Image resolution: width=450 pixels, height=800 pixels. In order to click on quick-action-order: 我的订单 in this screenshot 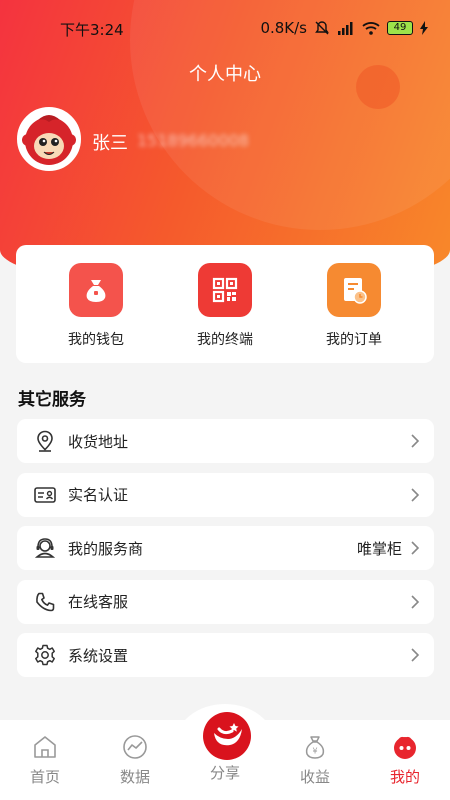, I will do `click(354, 304)`.